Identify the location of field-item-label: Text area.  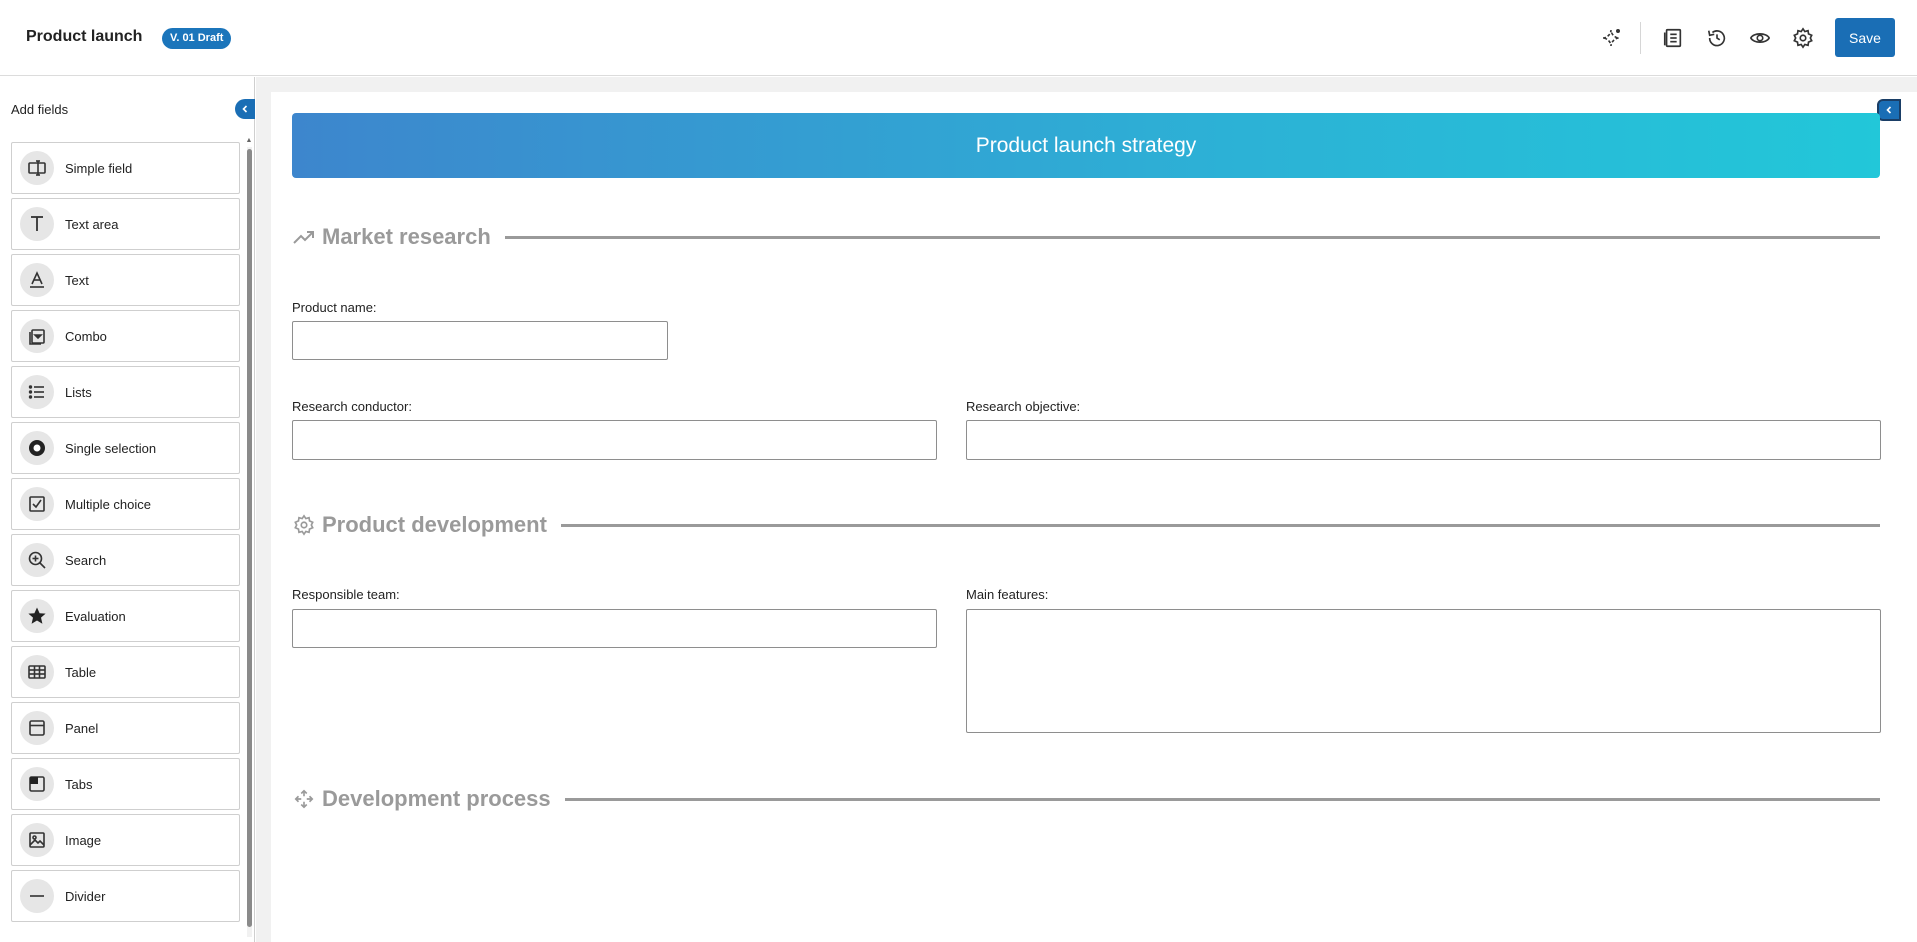
(92, 224).